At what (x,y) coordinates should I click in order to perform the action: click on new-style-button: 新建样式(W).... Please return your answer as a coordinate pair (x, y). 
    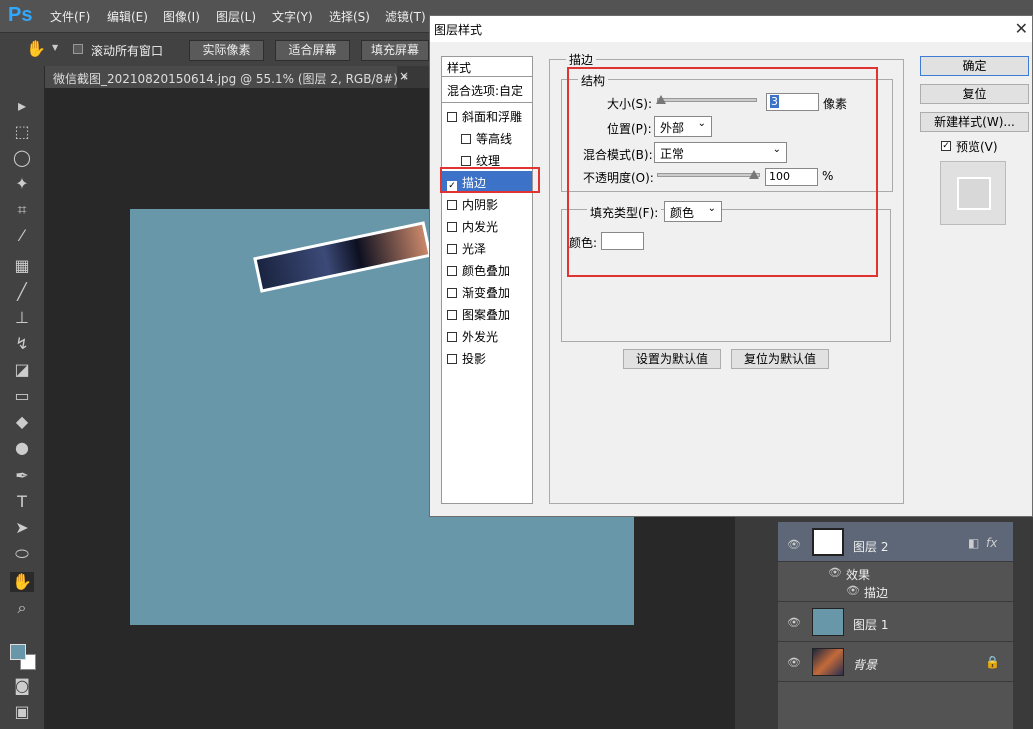
    Looking at the image, I should click on (974, 122).